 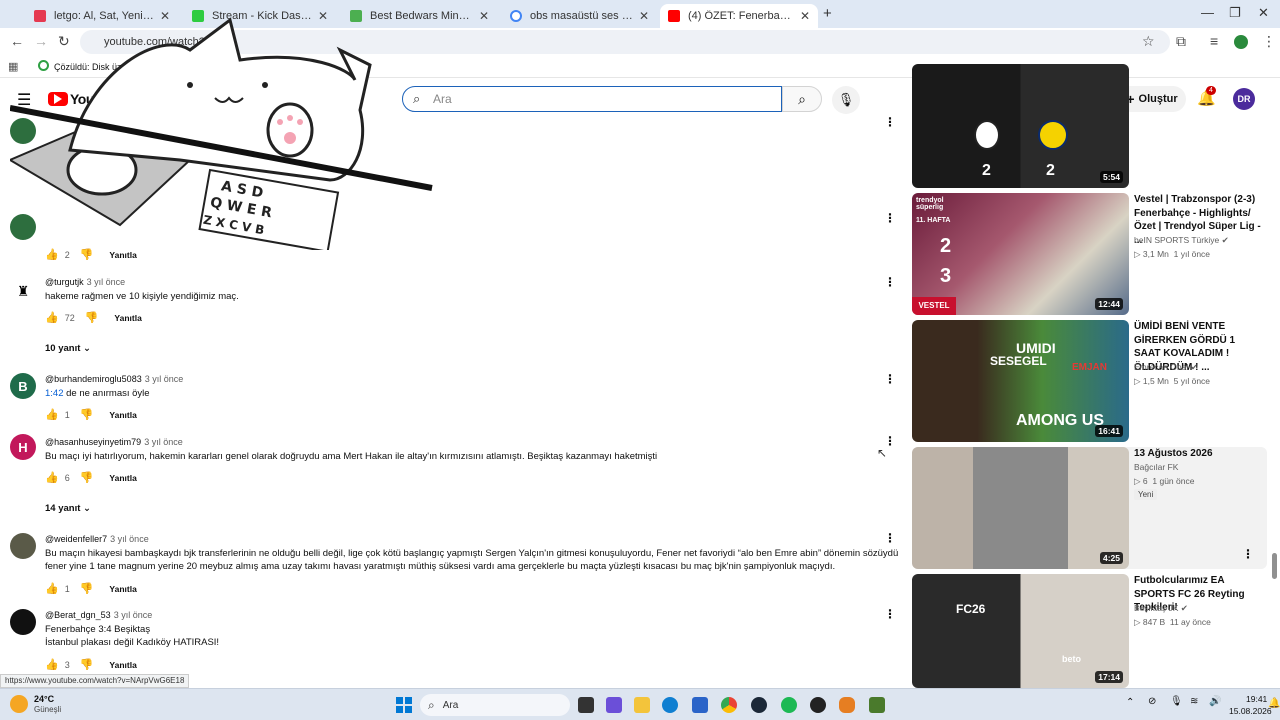 What do you see at coordinates (23, 291) in the screenshot?
I see `avatar: ♜` at bounding box center [23, 291].